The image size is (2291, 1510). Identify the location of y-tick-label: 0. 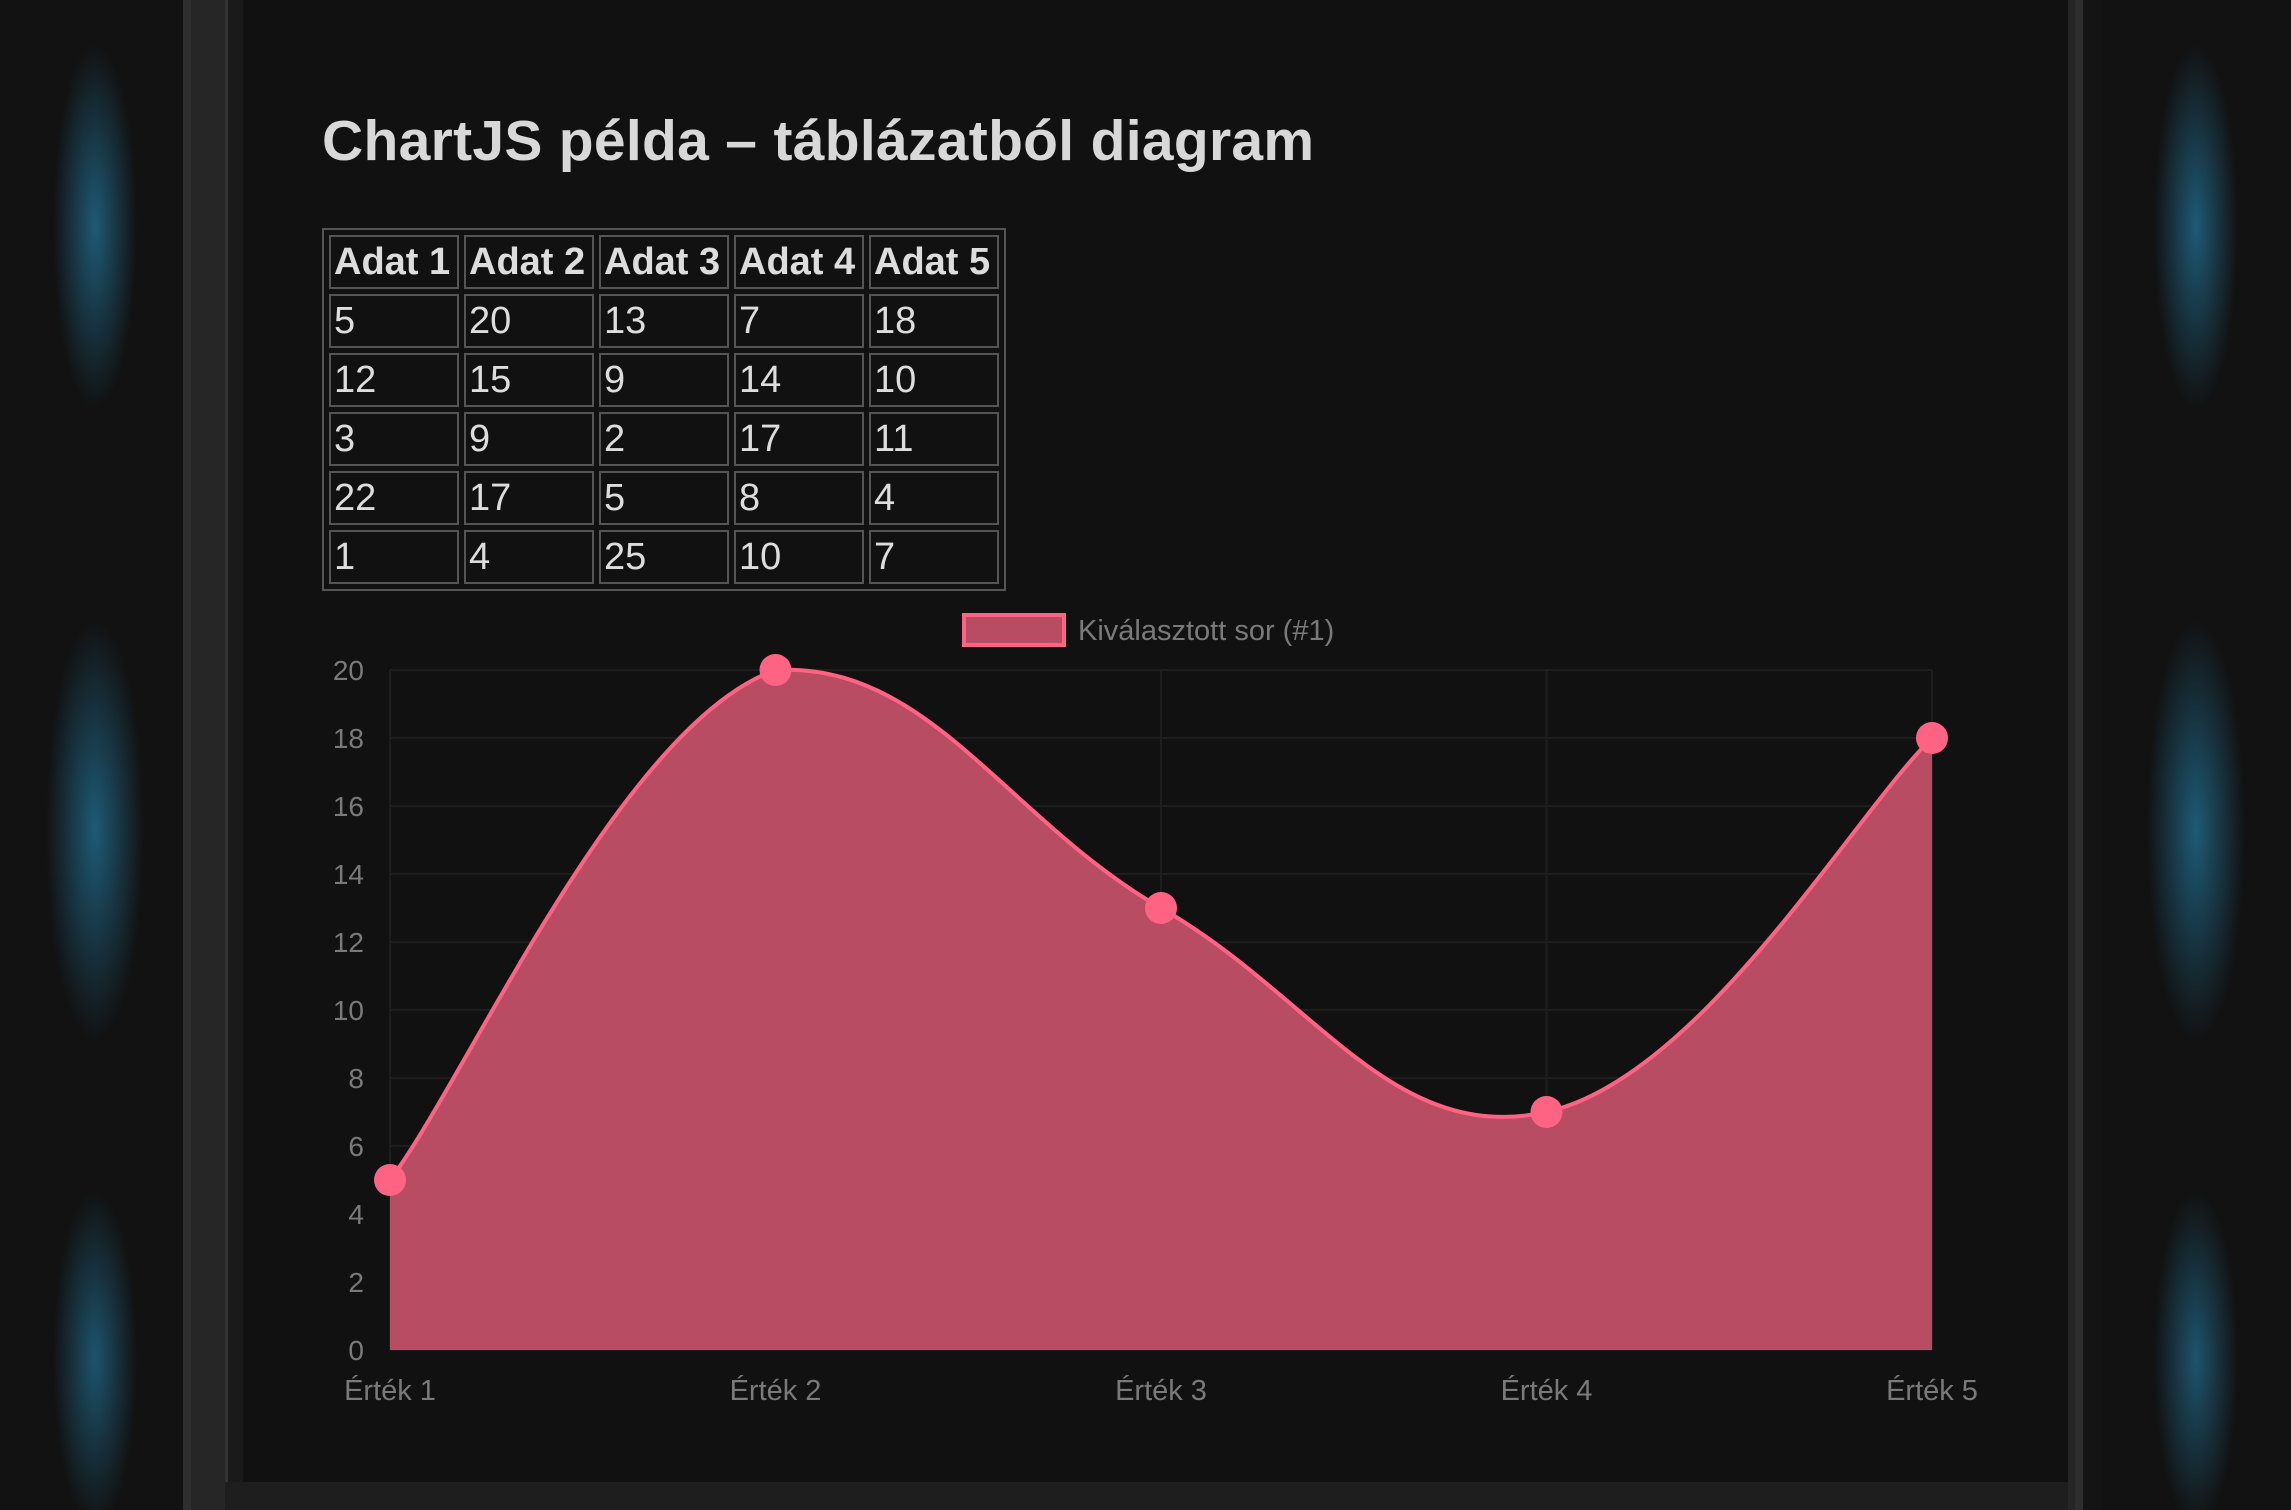
(356, 1350).